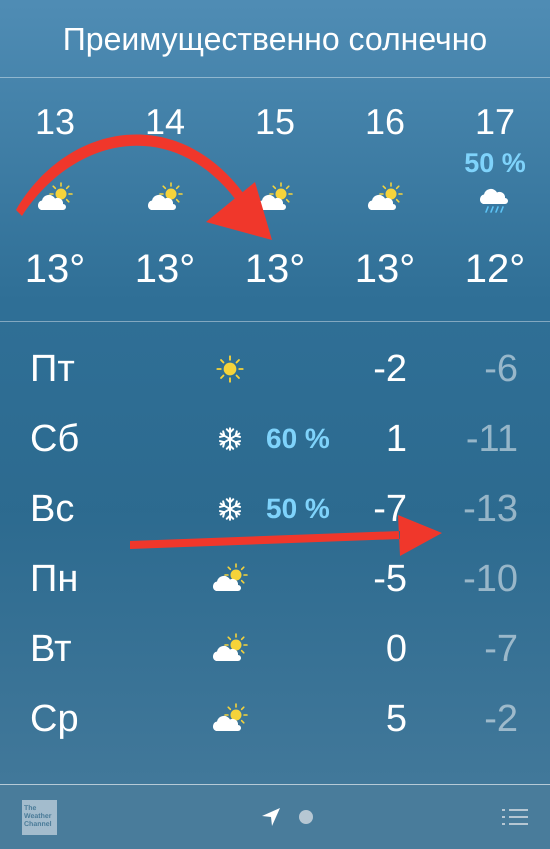 This screenshot has height=849, width=550. I want to click on hour-label: 14, so click(165, 122).